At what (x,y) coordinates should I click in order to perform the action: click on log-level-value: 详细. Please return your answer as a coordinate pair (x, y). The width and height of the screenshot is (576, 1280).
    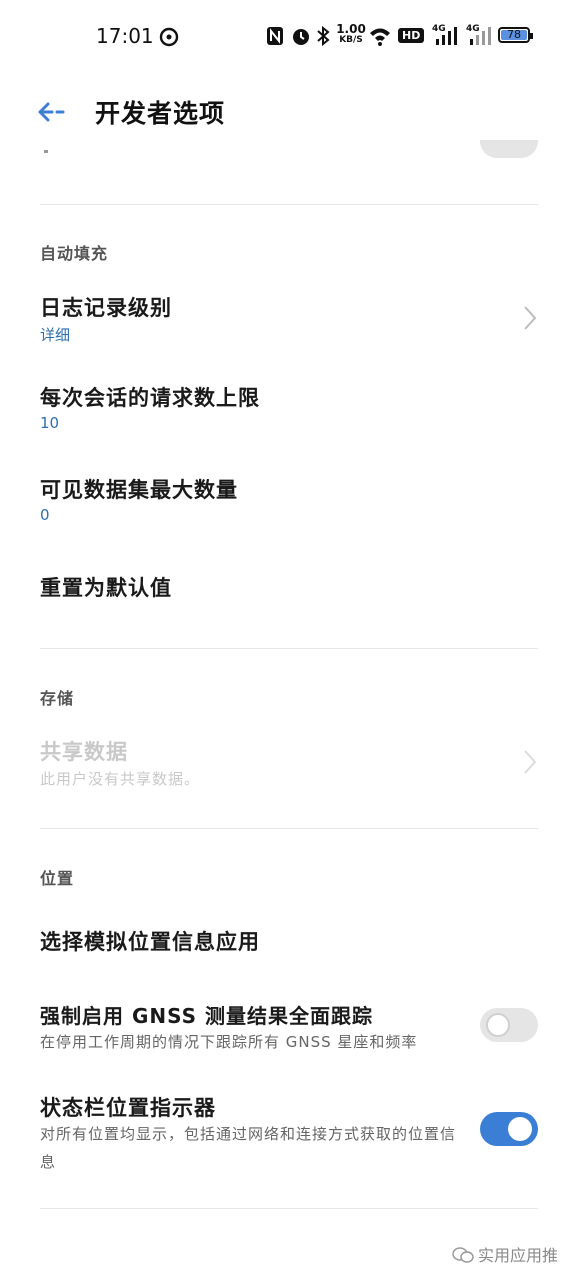
    Looking at the image, I should click on (55, 335).